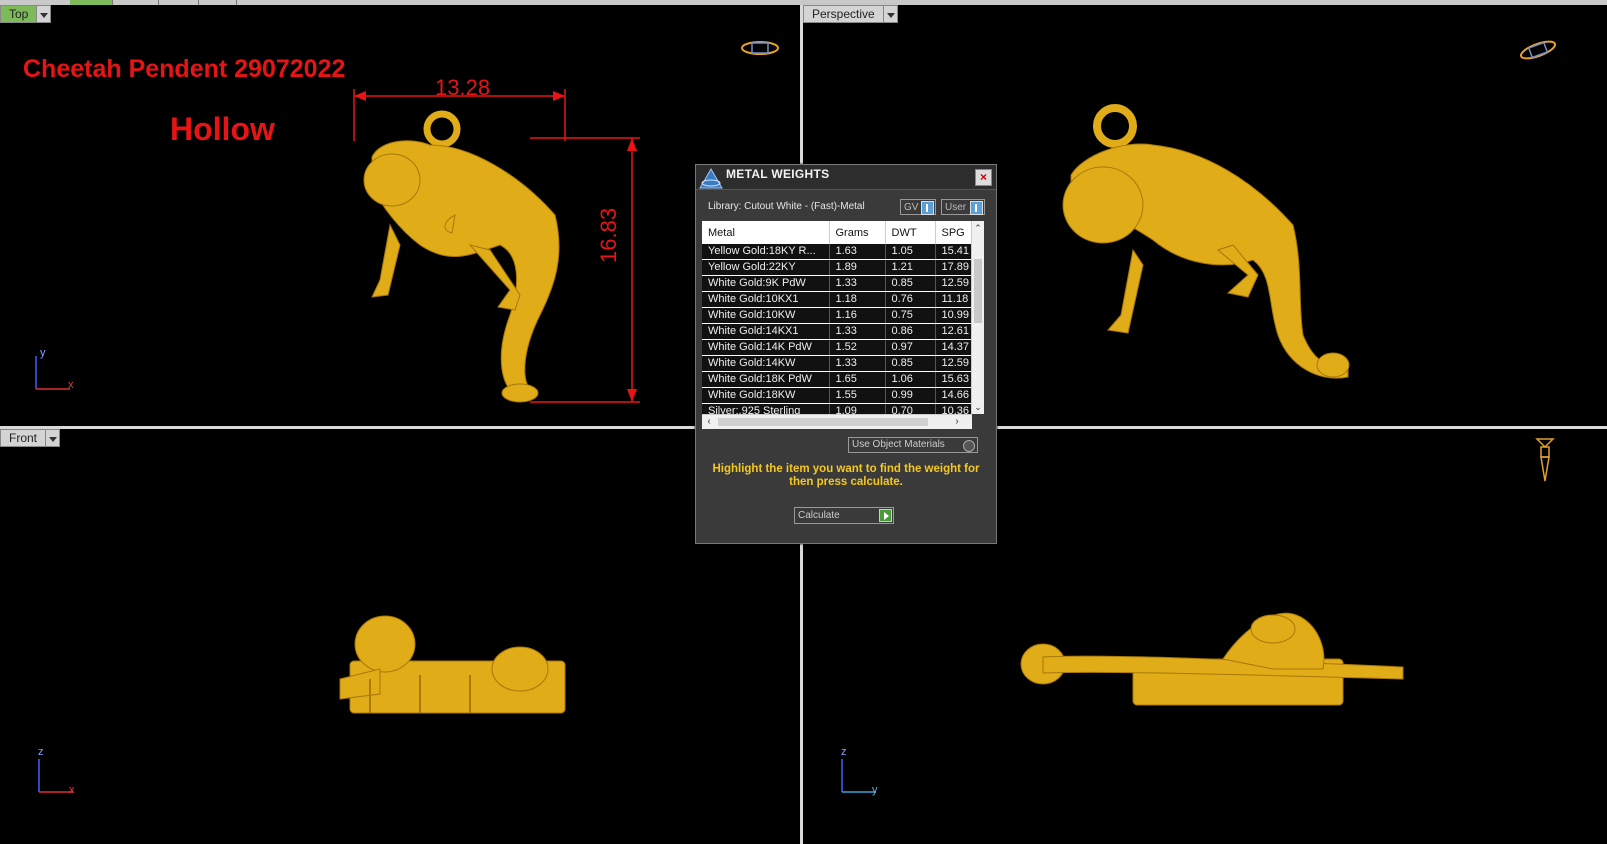 The image size is (1607, 844). Describe the element at coordinates (954, 299) in the screenshot. I see `spg-cell: 11.18` at that location.